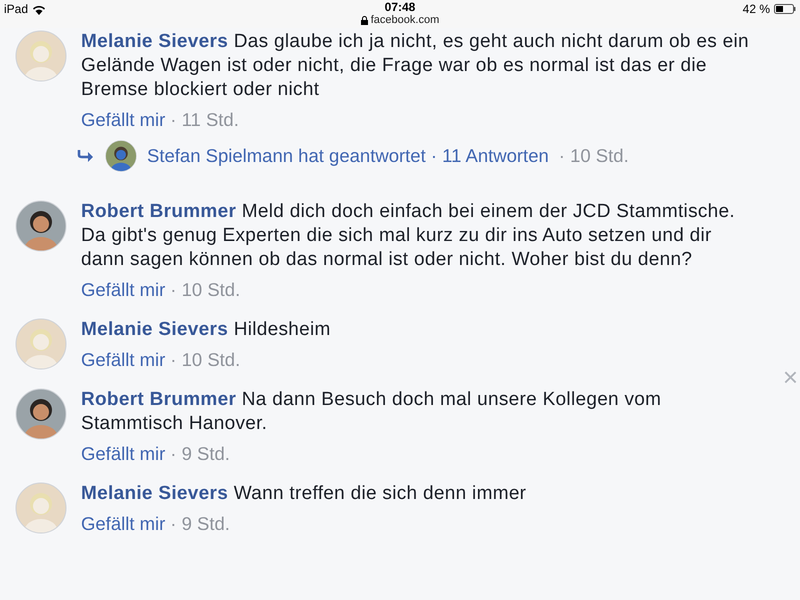 This screenshot has height=600, width=800. Describe the element at coordinates (121, 156) in the screenshot. I see `avatar-icon` at that location.